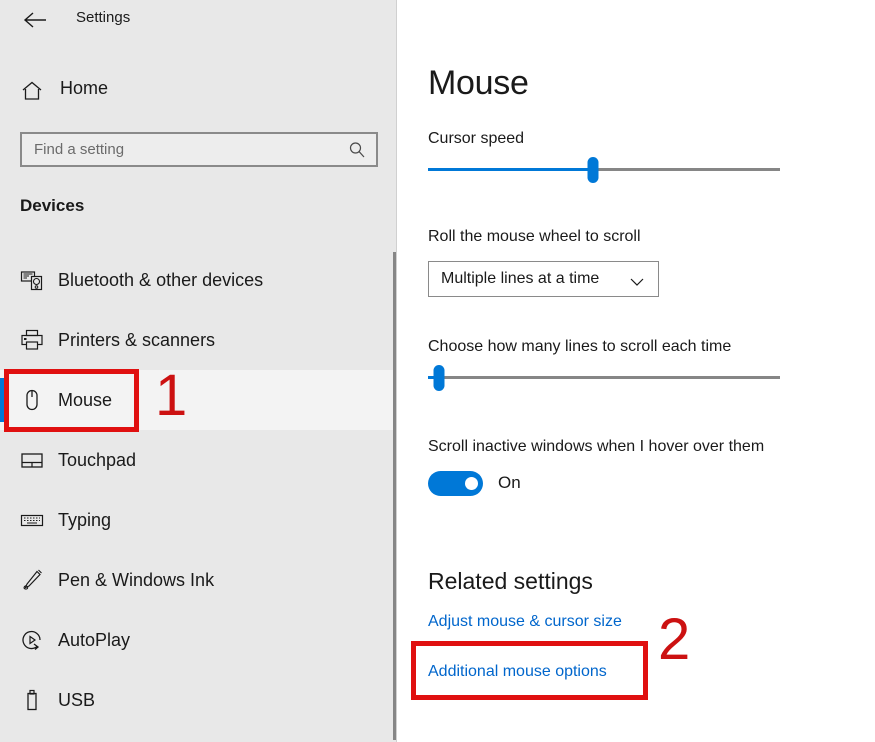  Describe the element at coordinates (637, 280) in the screenshot. I see `chevron-down-icon` at that location.